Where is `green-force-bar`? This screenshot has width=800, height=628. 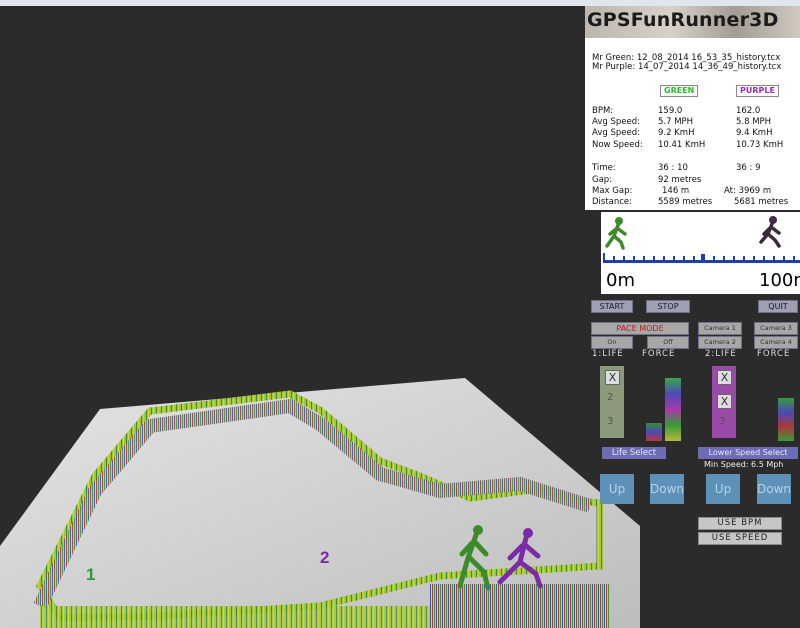
green-force-bar is located at coordinates (673, 409).